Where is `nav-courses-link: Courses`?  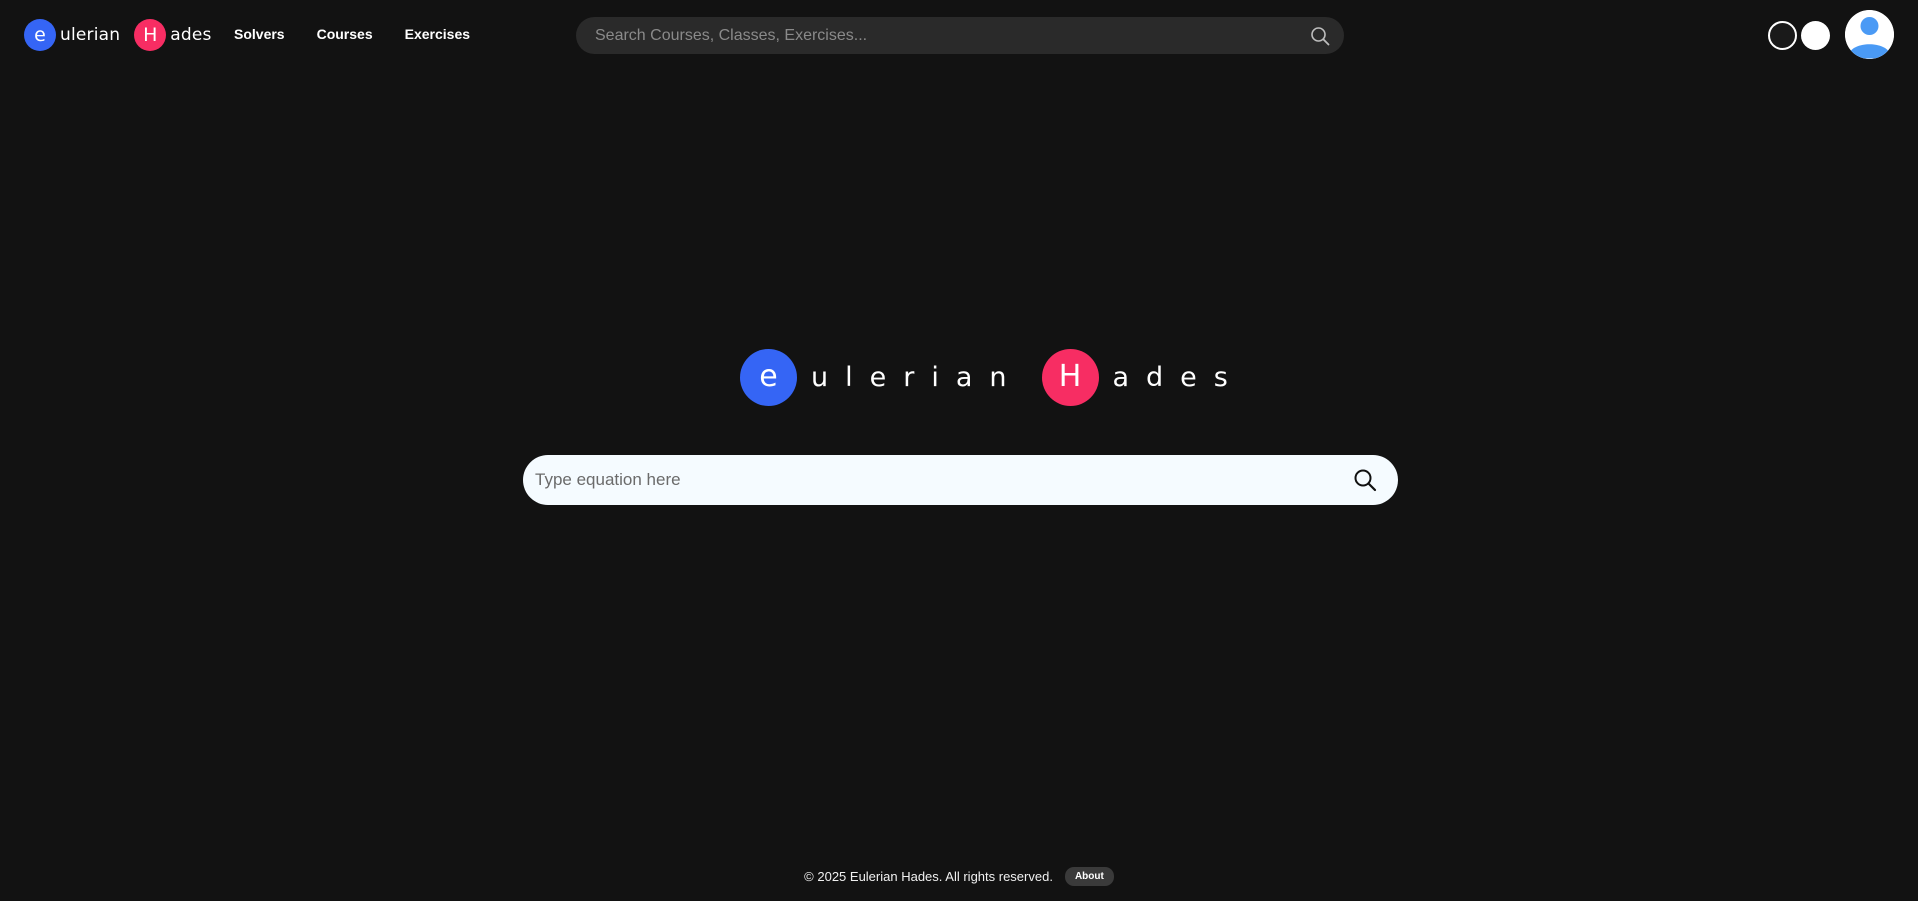 nav-courses-link: Courses is located at coordinates (345, 34).